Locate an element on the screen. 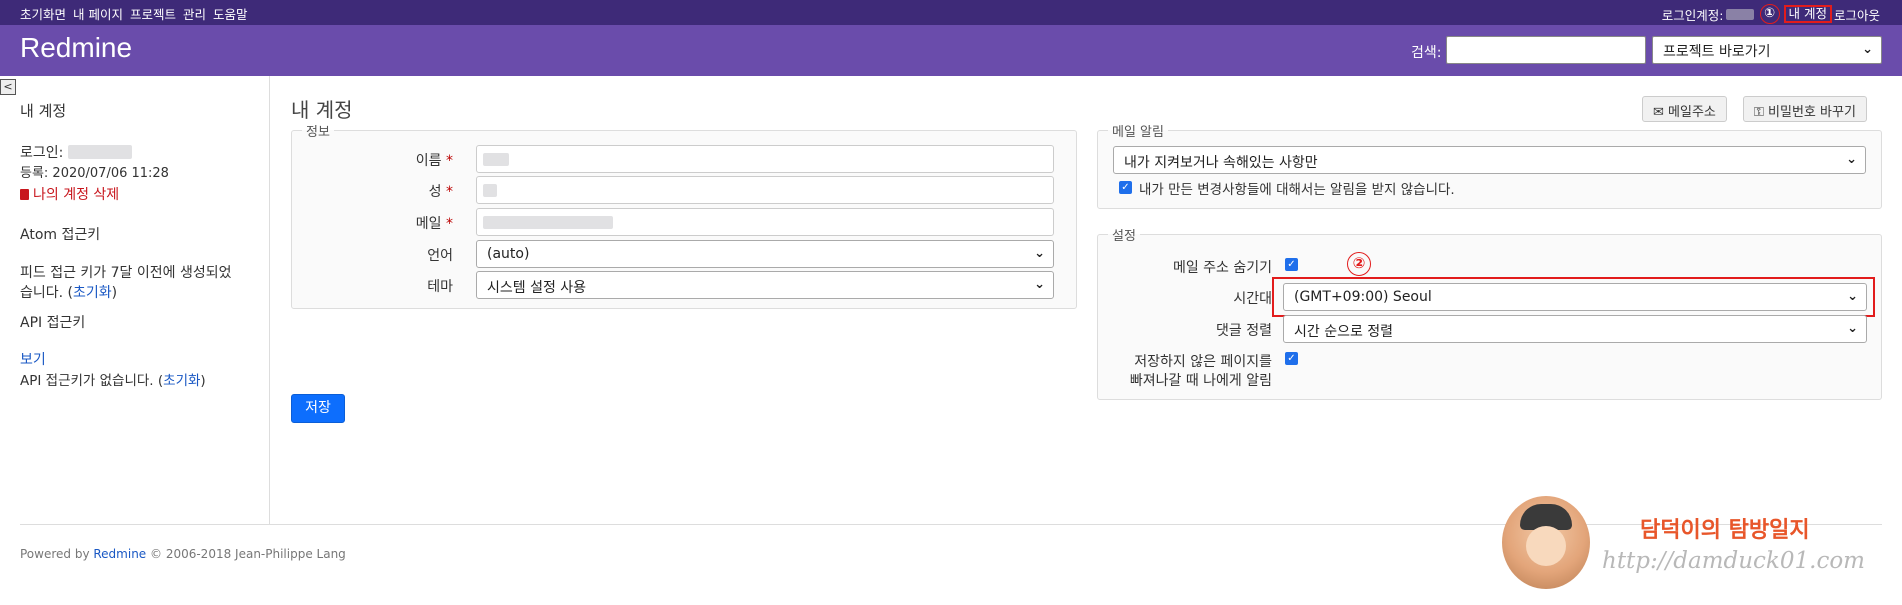 This screenshot has width=1902, height=605. no-self-notified-label: 내가 만든 변경사항들에 대해서는 알림을 받지 않습니다. is located at coordinates (1297, 190).